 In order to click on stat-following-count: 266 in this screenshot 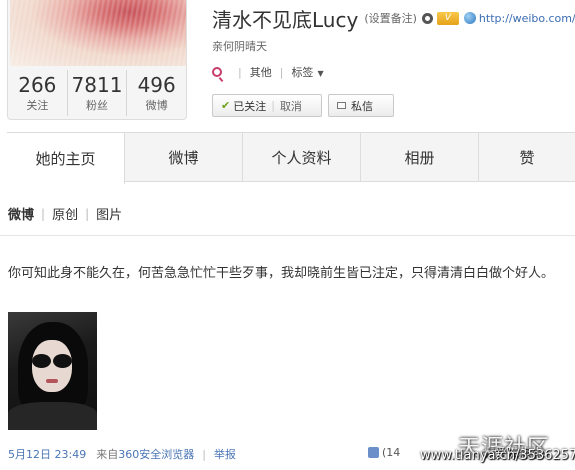, I will do `click(37, 85)`.